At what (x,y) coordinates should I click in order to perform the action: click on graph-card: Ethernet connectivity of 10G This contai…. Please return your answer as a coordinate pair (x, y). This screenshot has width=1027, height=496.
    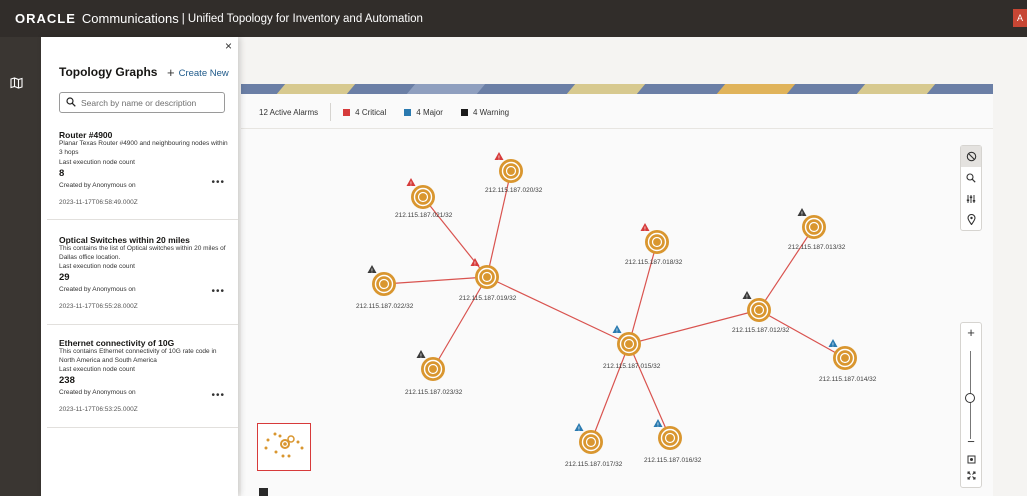
    Looking at the image, I should click on (145, 376).